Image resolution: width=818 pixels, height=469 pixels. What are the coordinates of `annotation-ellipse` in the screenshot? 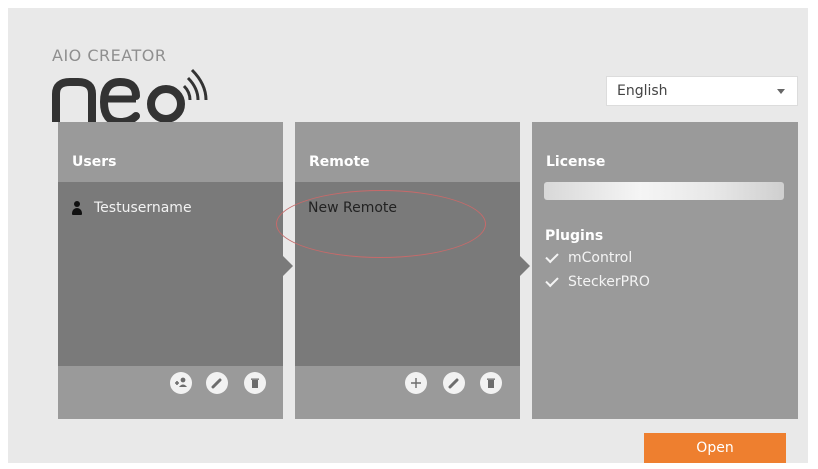 It's located at (381, 224).